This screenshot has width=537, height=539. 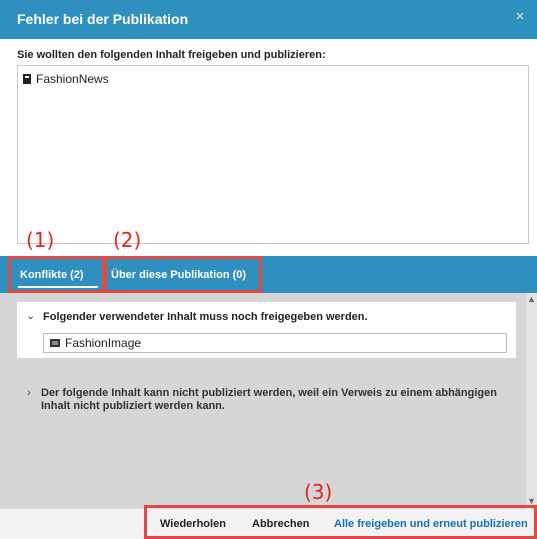 What do you see at coordinates (531, 299) in the screenshot?
I see `scroll-up-icon: ▲` at bounding box center [531, 299].